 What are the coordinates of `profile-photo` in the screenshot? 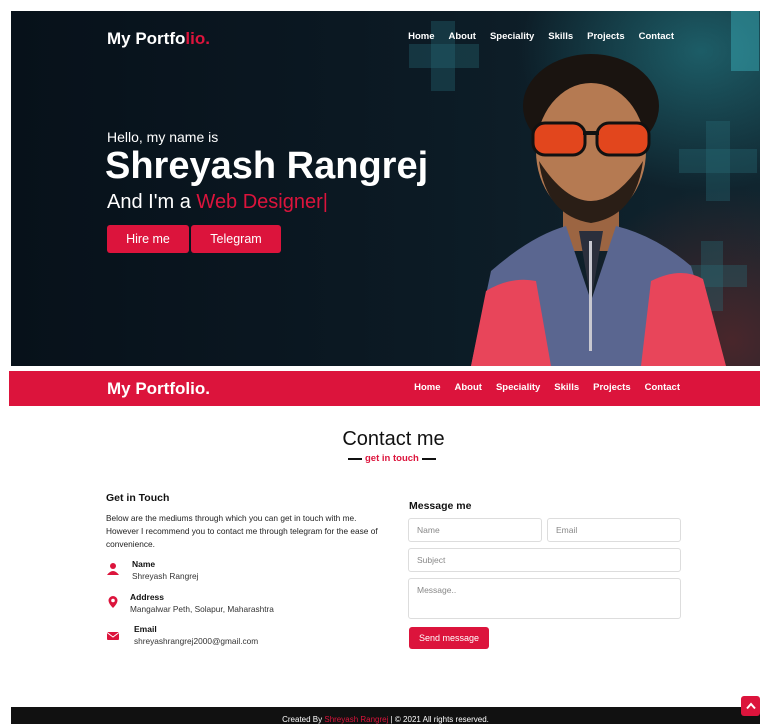 It's located at (598, 210).